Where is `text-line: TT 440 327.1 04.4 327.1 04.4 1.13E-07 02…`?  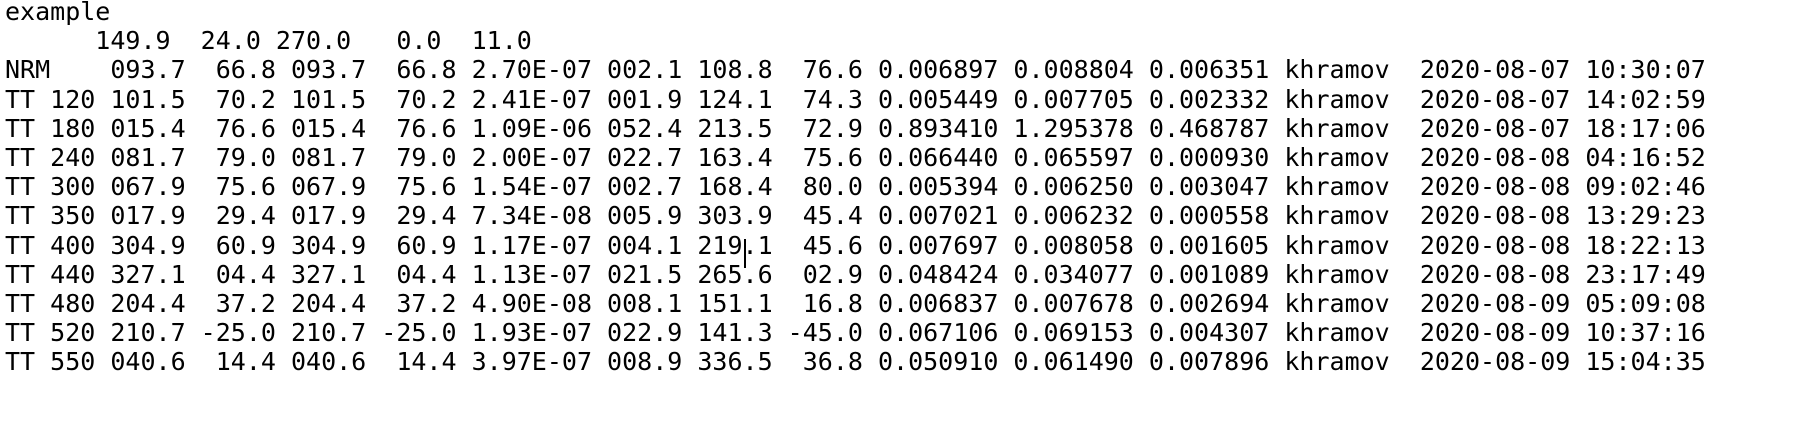 text-line: TT 440 327.1 04.4 327.1 04.4 1.13E-07 02… is located at coordinates (855, 274).